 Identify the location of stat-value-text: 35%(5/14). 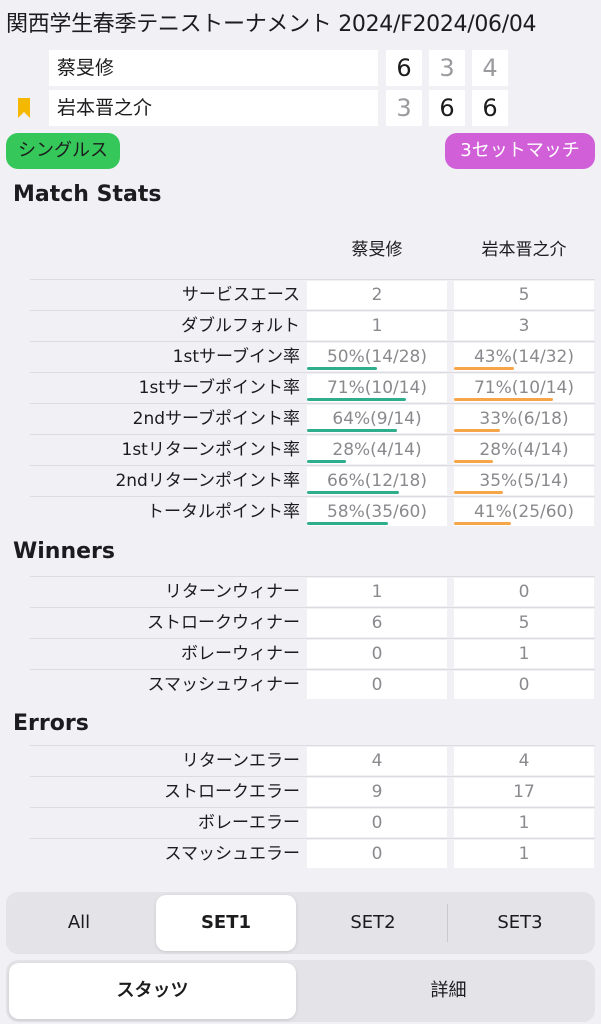
(524, 481).